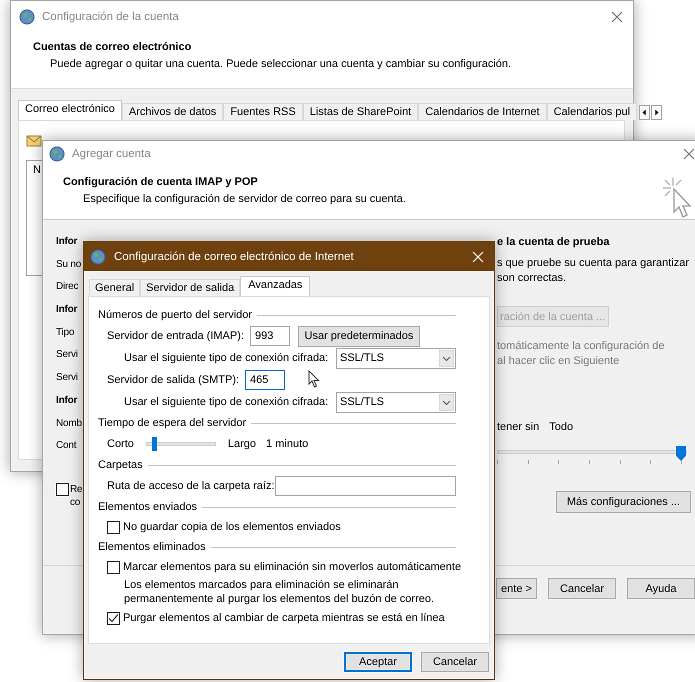 The width and height of the screenshot is (695, 682). What do you see at coordinates (152, 547) in the screenshot?
I see `group-title: Elementos eliminados` at bounding box center [152, 547].